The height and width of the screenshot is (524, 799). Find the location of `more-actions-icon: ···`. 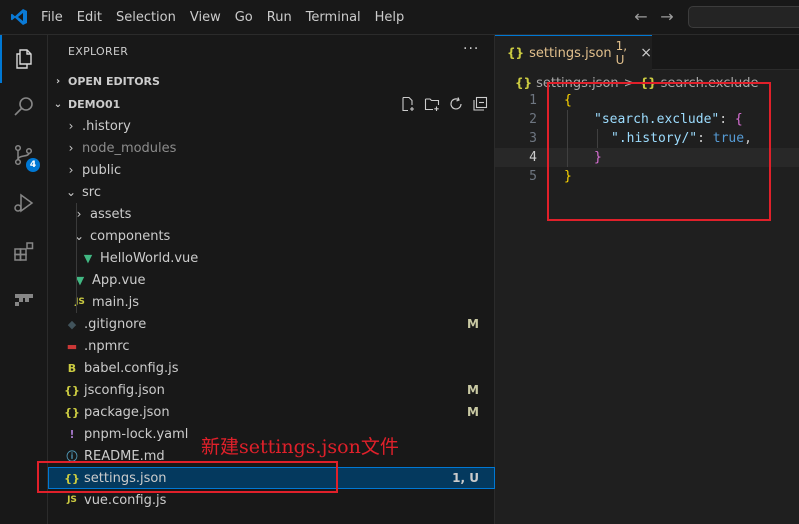

more-actions-icon: ··· is located at coordinates (471, 49).